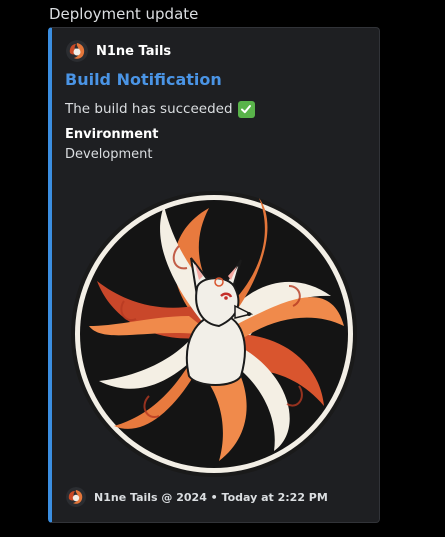 The height and width of the screenshot is (537, 445). I want to click on embed-title: Build Notification, so click(143, 80).